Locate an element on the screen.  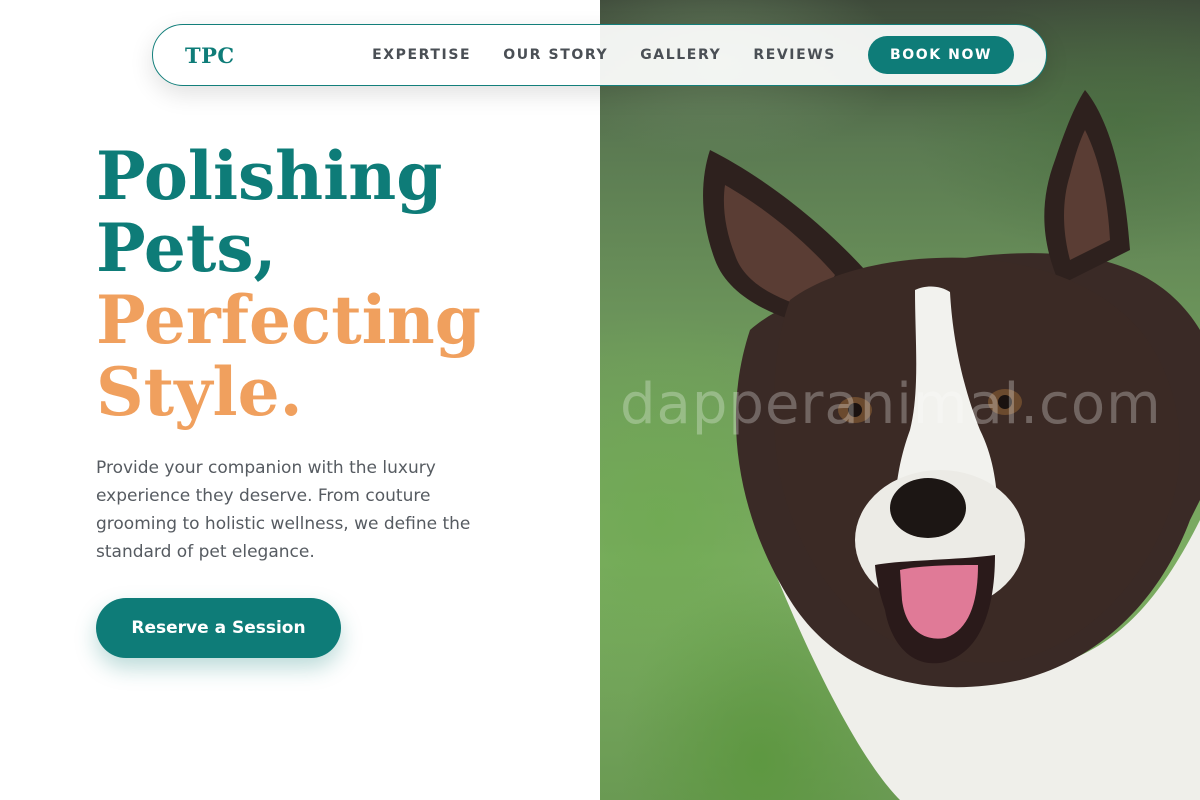
nav-link-reviews: REVIEWS is located at coordinates (794, 55).